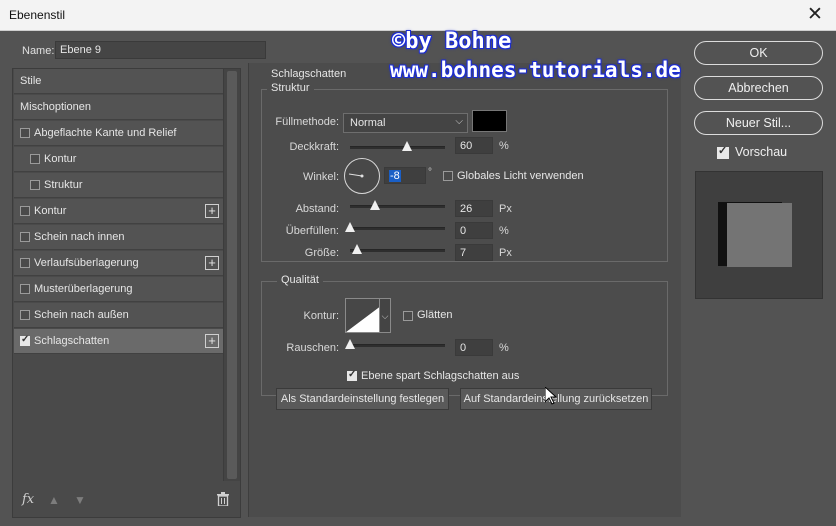 The height and width of the screenshot is (526, 836). What do you see at coordinates (385, 315) in the screenshot?
I see `contour-dropdown: ⌵` at bounding box center [385, 315].